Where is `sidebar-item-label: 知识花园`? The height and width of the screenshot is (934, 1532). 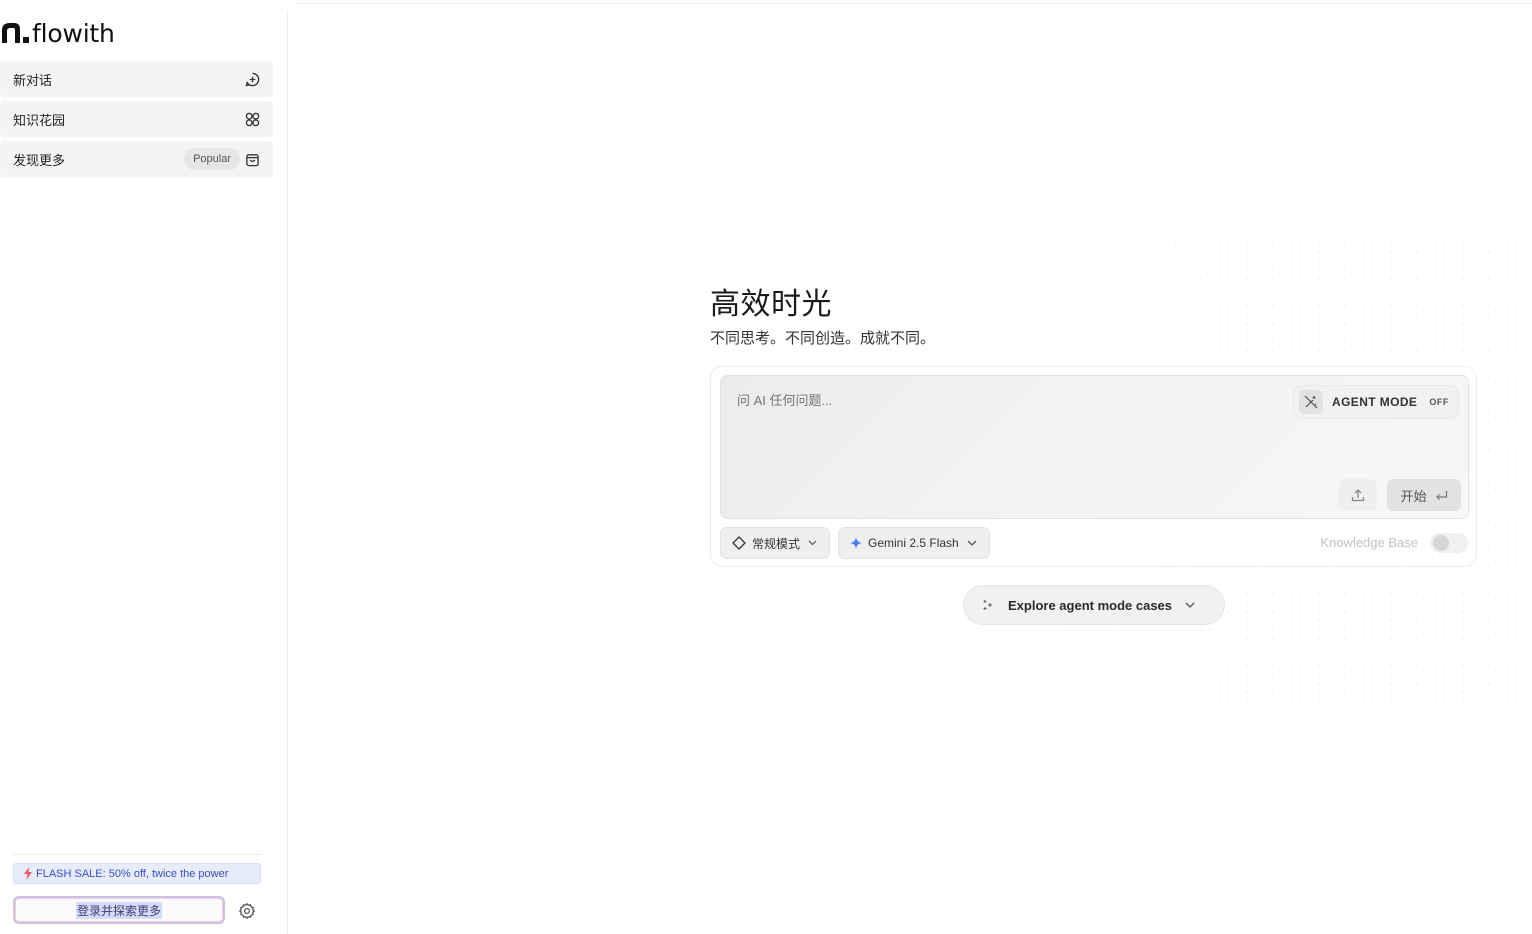 sidebar-item-label: 知识花园 is located at coordinates (39, 120).